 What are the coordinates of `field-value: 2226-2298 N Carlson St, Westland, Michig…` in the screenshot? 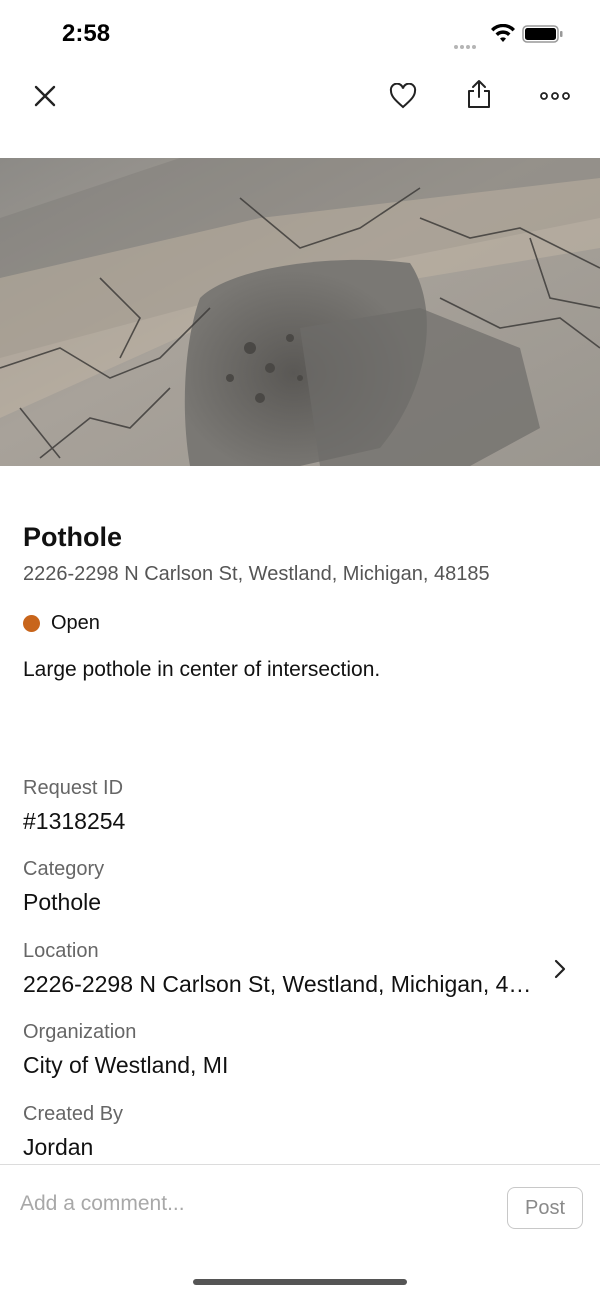 It's located at (278, 984).